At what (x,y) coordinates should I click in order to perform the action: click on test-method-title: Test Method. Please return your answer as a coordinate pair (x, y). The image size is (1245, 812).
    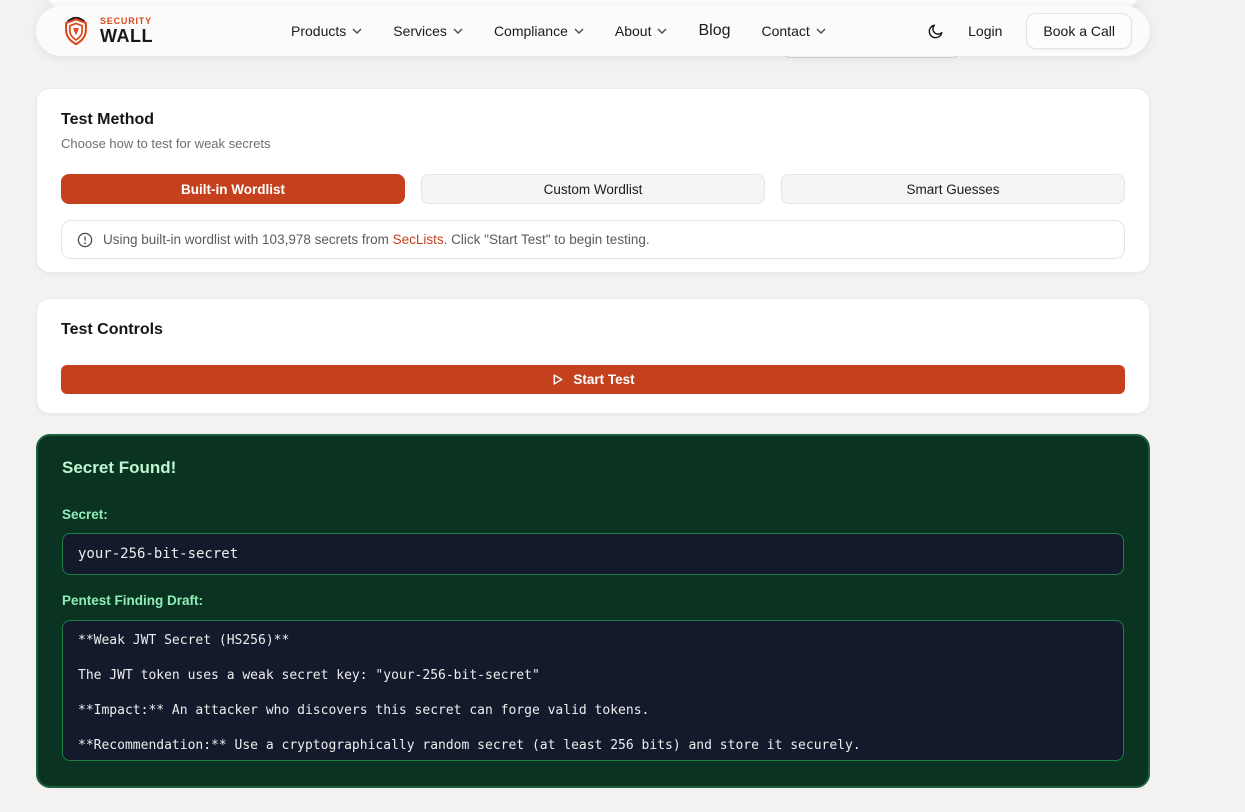
    Looking at the image, I should click on (108, 119).